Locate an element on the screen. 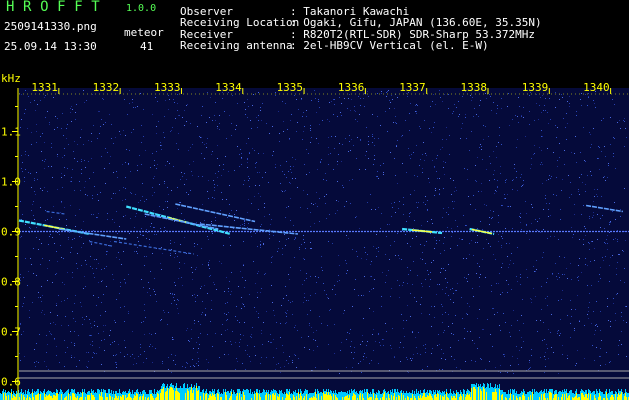 This screenshot has height=400, width=629. x-tick-label: 1334 is located at coordinates (228, 87).